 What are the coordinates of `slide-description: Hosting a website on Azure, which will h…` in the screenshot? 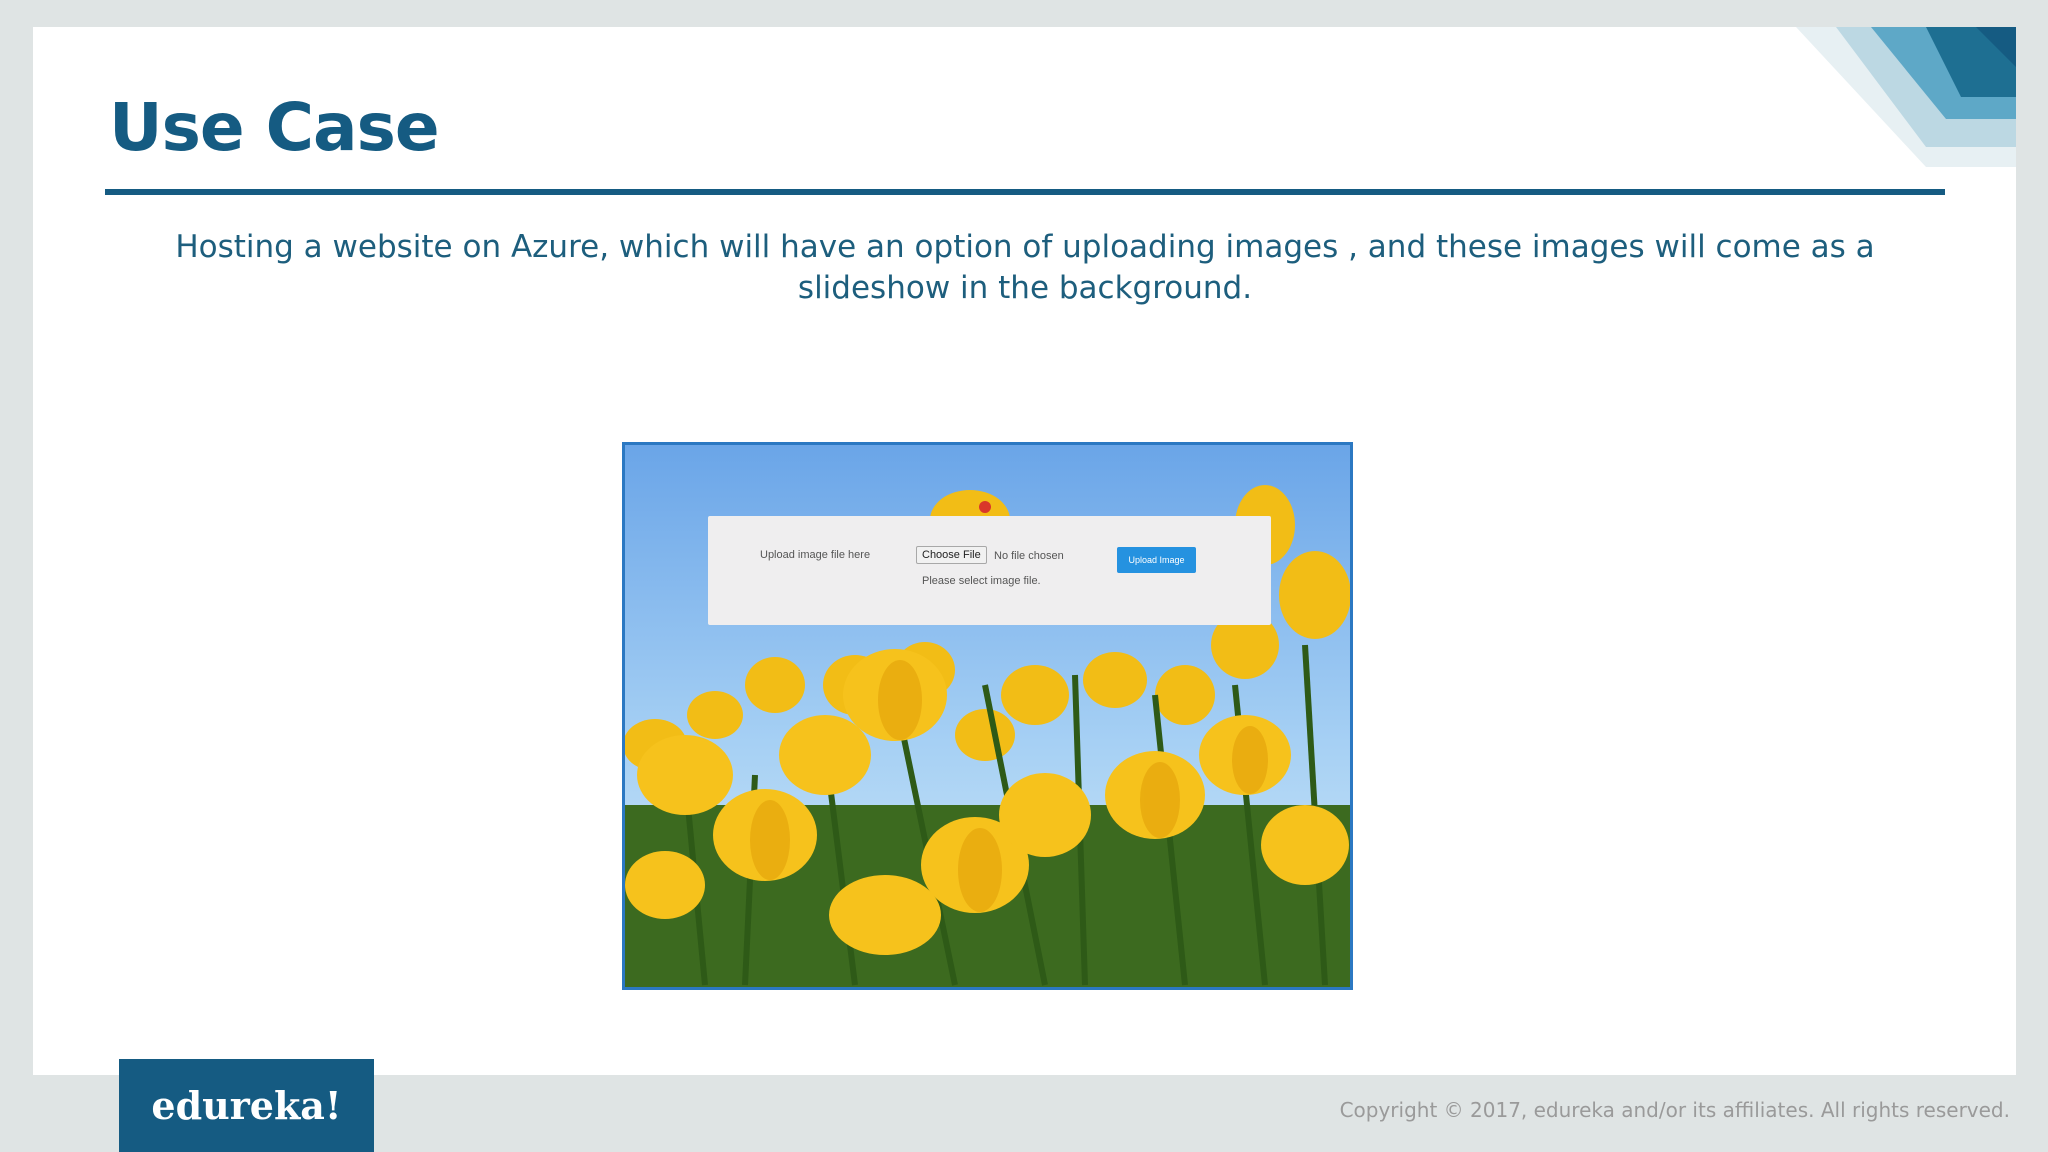 It's located at (1025, 267).